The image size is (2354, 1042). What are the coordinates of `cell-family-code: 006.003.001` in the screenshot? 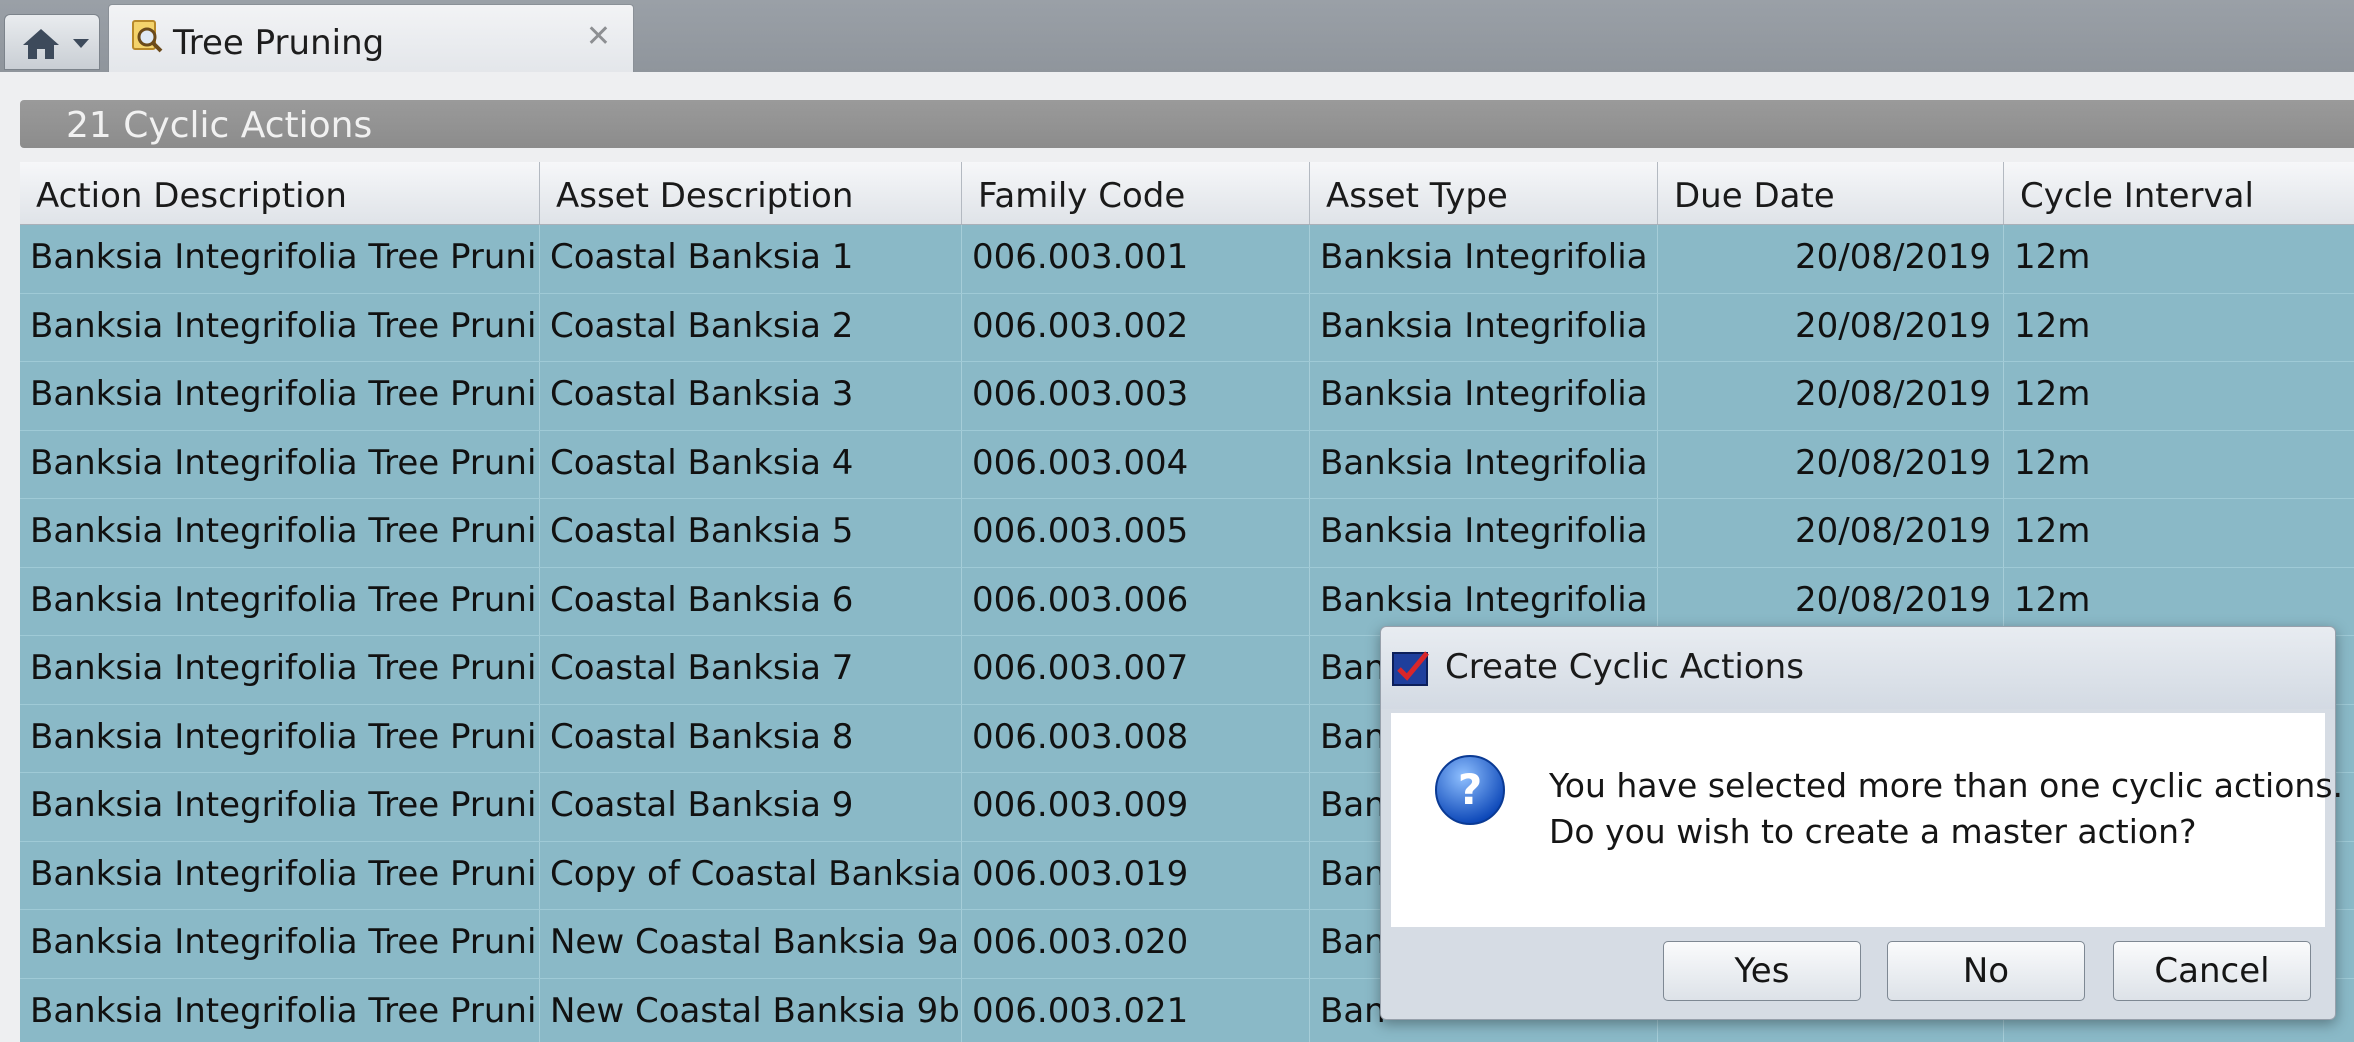 It's located at (1136, 259).